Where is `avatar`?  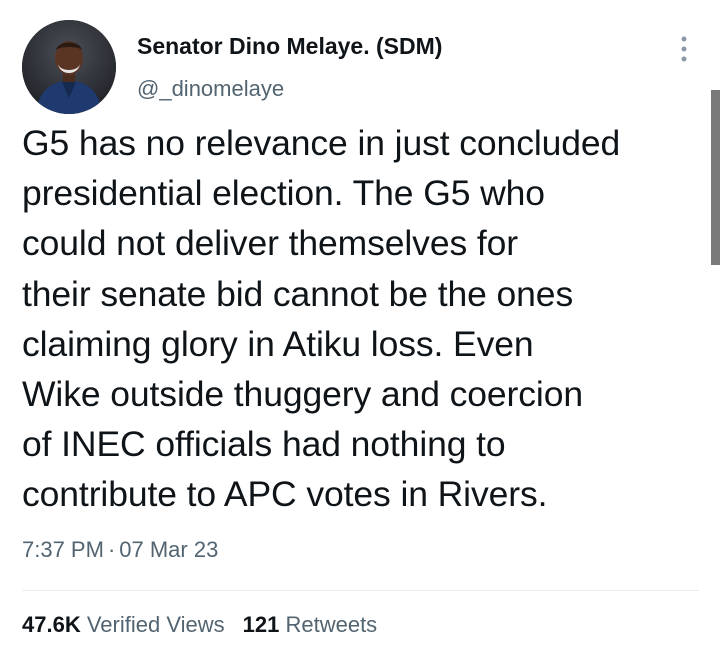
avatar is located at coordinates (69, 67).